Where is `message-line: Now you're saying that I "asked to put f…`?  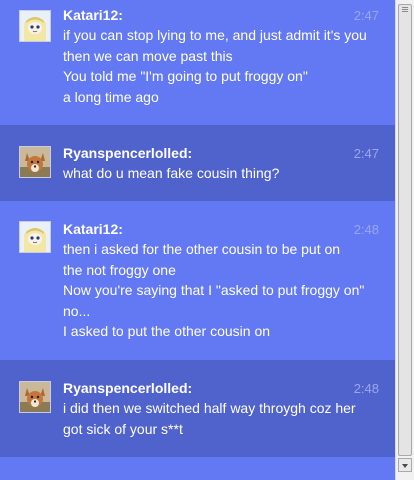
message-line: Now you're saying that I "asked to put f… is located at coordinates (214, 290).